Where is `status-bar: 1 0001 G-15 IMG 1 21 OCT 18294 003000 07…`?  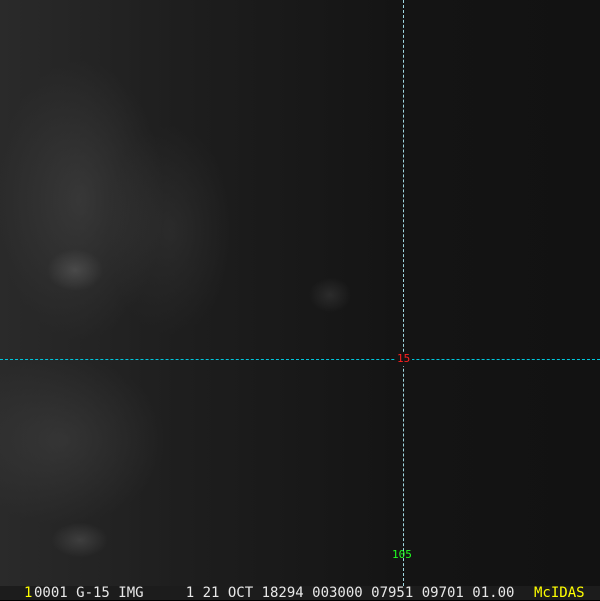 status-bar: 1 0001 G-15 IMG 1 21 OCT 18294 003000 07… is located at coordinates (300, 593).